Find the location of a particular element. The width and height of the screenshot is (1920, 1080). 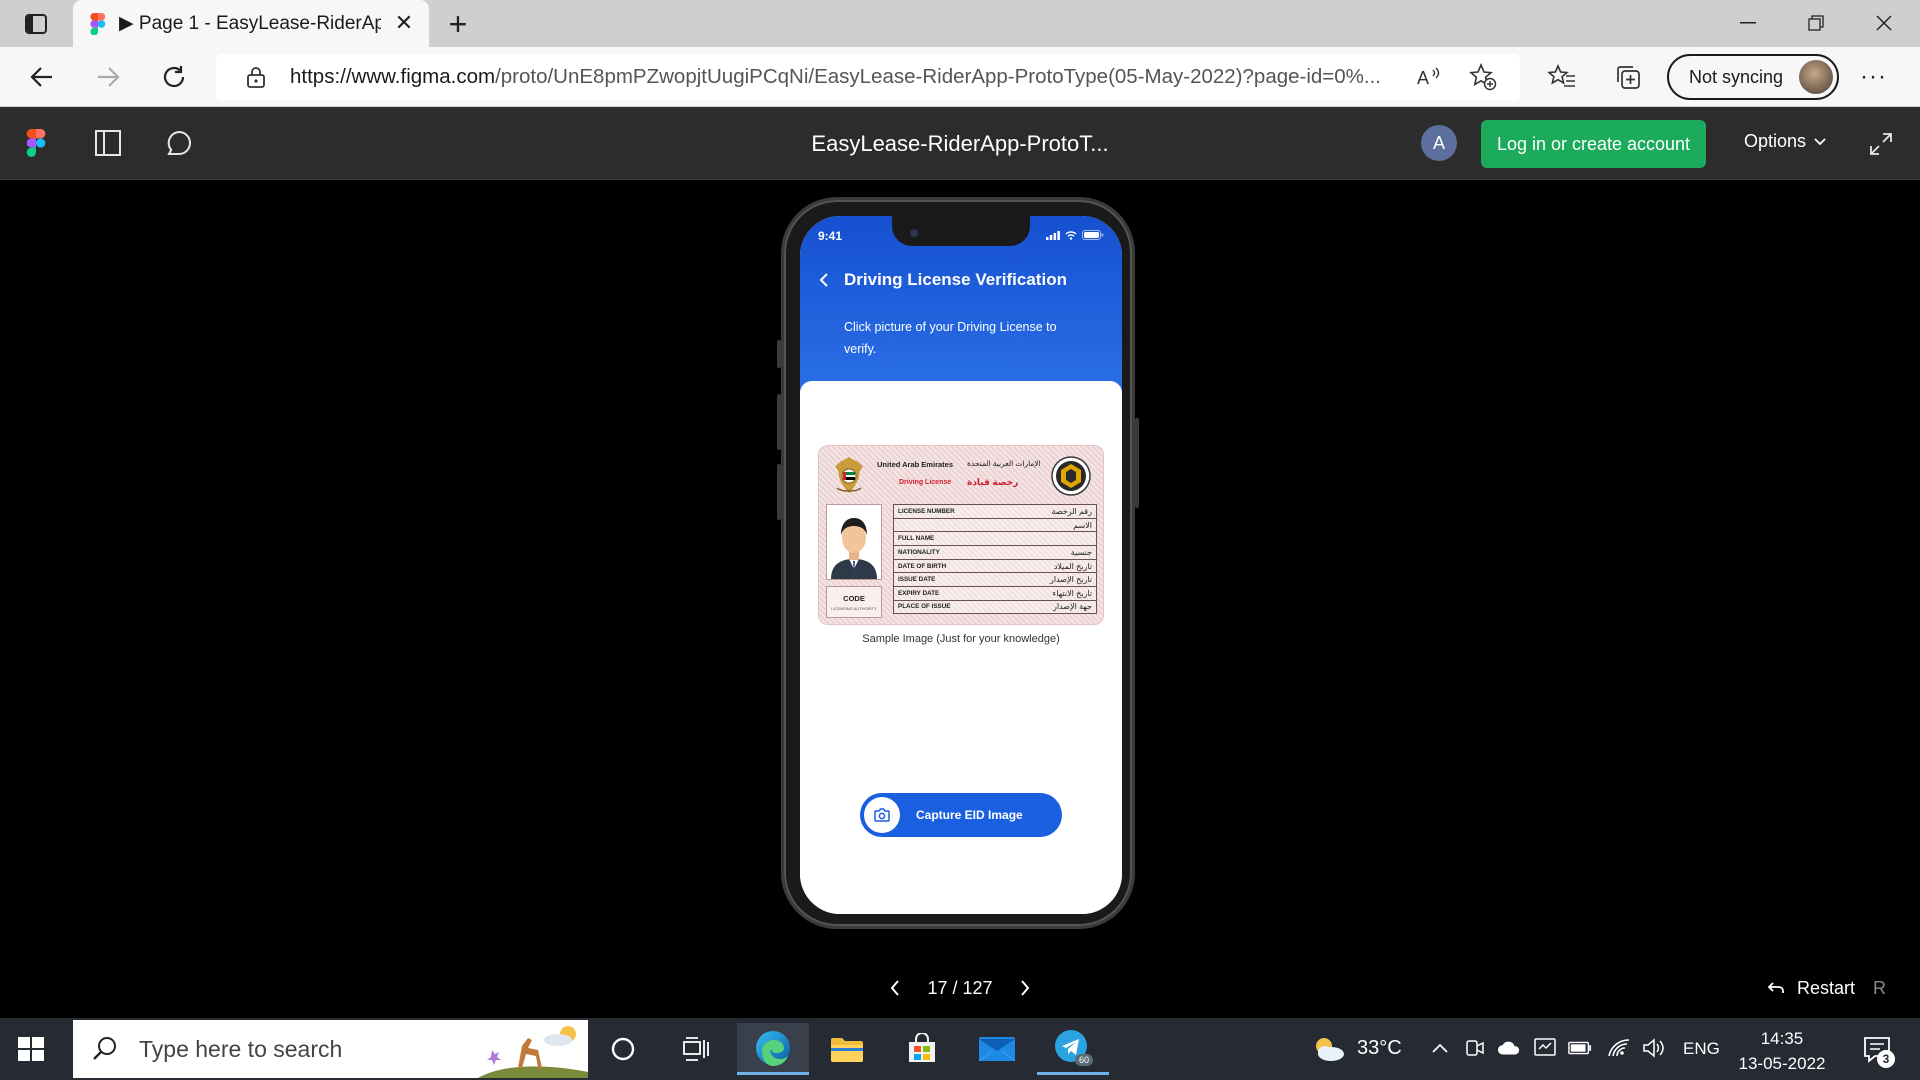

cortana-button is located at coordinates (623, 1049).